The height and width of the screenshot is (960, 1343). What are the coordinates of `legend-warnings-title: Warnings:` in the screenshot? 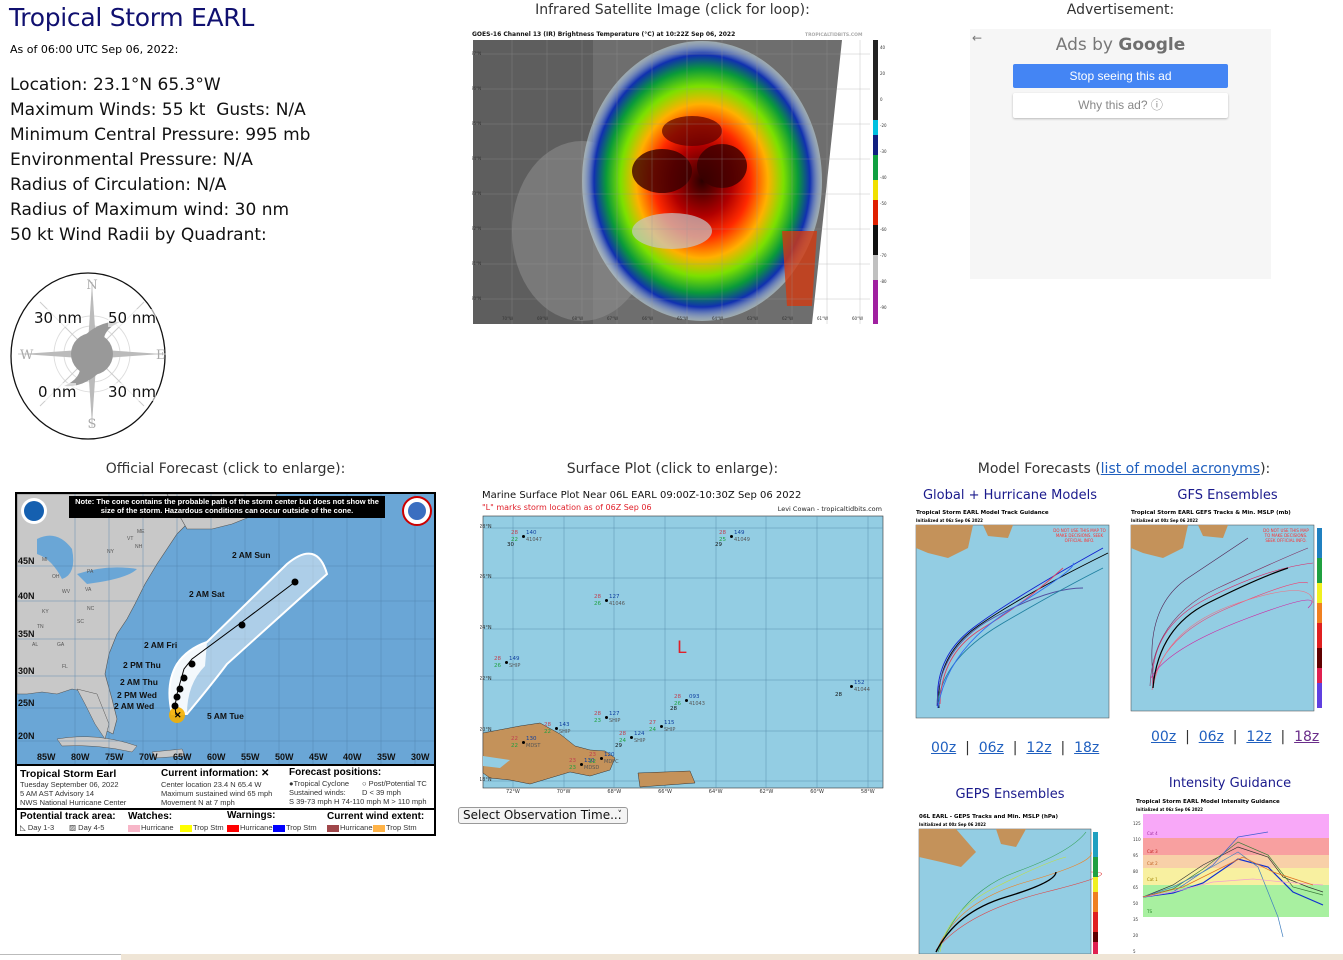 It's located at (251, 815).